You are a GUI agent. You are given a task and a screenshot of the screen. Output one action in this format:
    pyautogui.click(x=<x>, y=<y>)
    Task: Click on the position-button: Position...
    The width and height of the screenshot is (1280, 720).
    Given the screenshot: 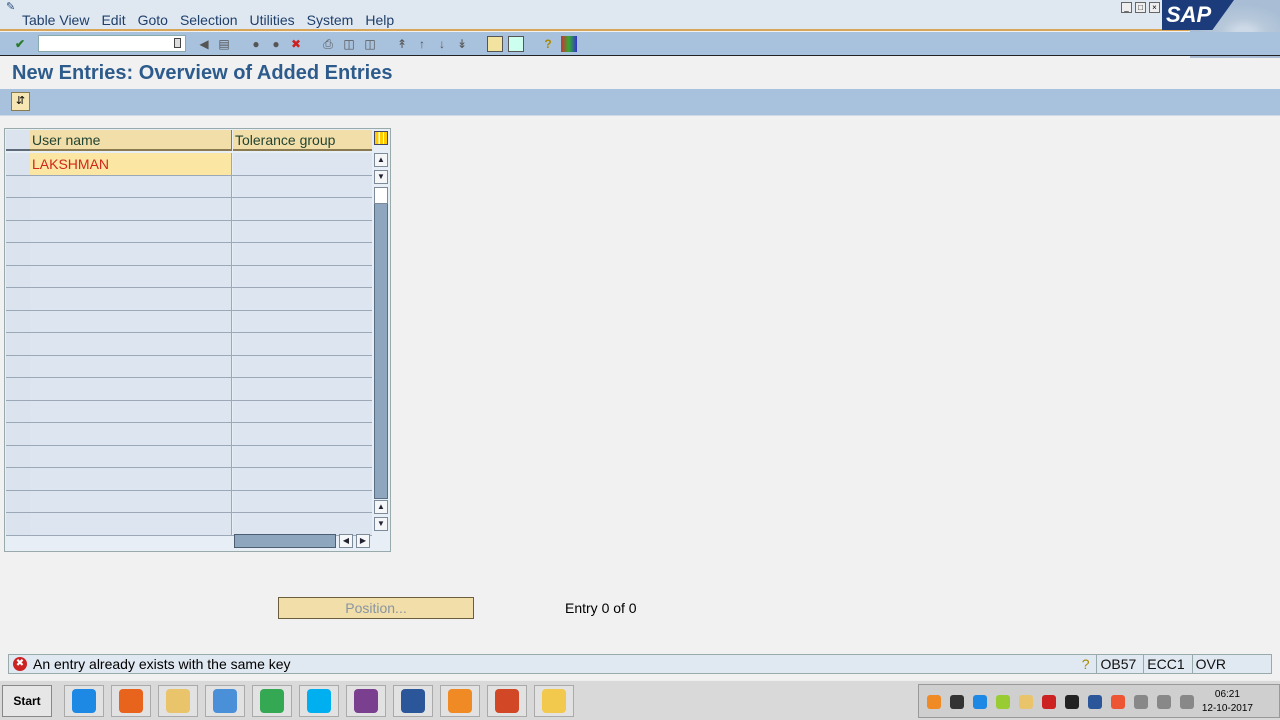 What is the action you would take?
    pyautogui.click(x=376, y=608)
    